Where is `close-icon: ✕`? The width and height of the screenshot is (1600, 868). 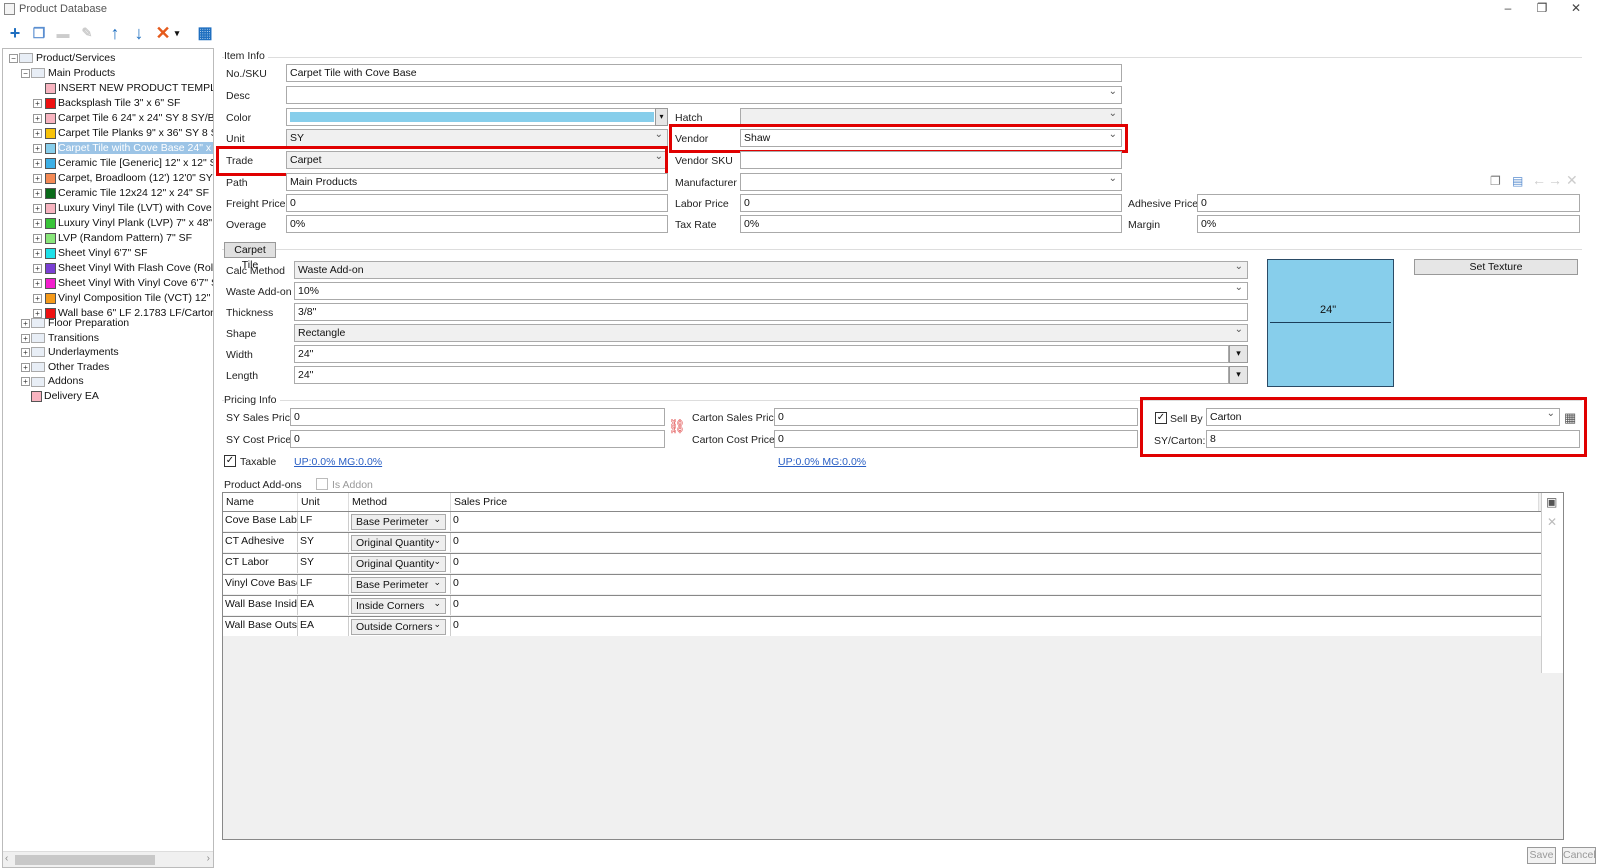 close-icon: ✕ is located at coordinates (1572, 180).